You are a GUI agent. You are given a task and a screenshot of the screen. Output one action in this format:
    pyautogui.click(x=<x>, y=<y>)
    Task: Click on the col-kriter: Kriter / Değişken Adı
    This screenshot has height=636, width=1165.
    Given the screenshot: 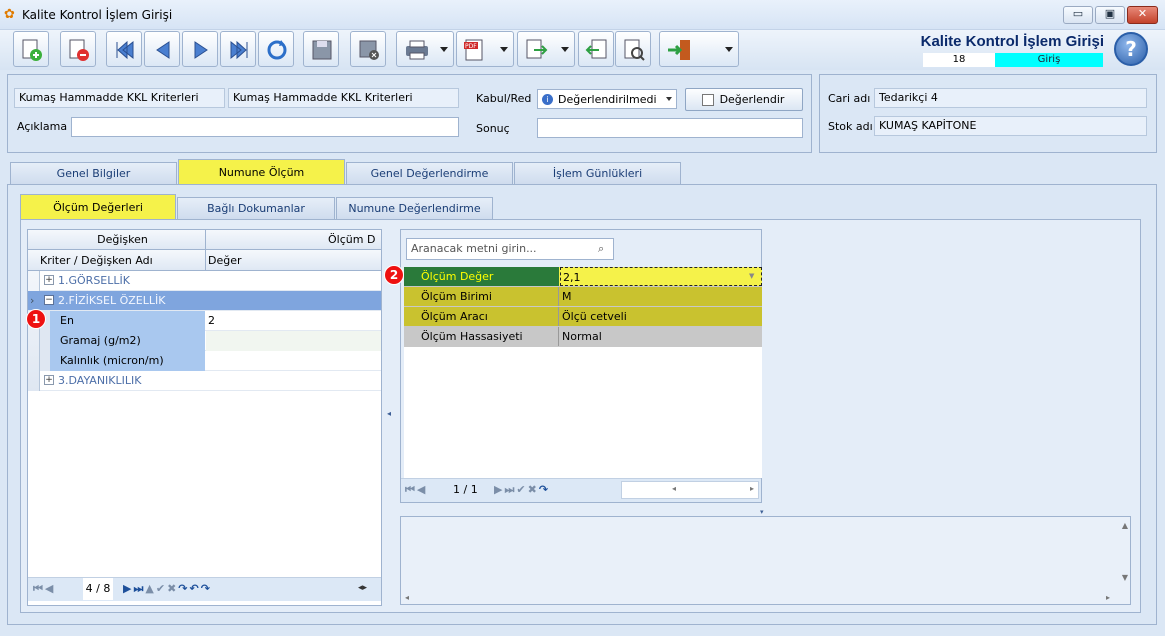 What is the action you would take?
    pyautogui.click(x=96, y=260)
    